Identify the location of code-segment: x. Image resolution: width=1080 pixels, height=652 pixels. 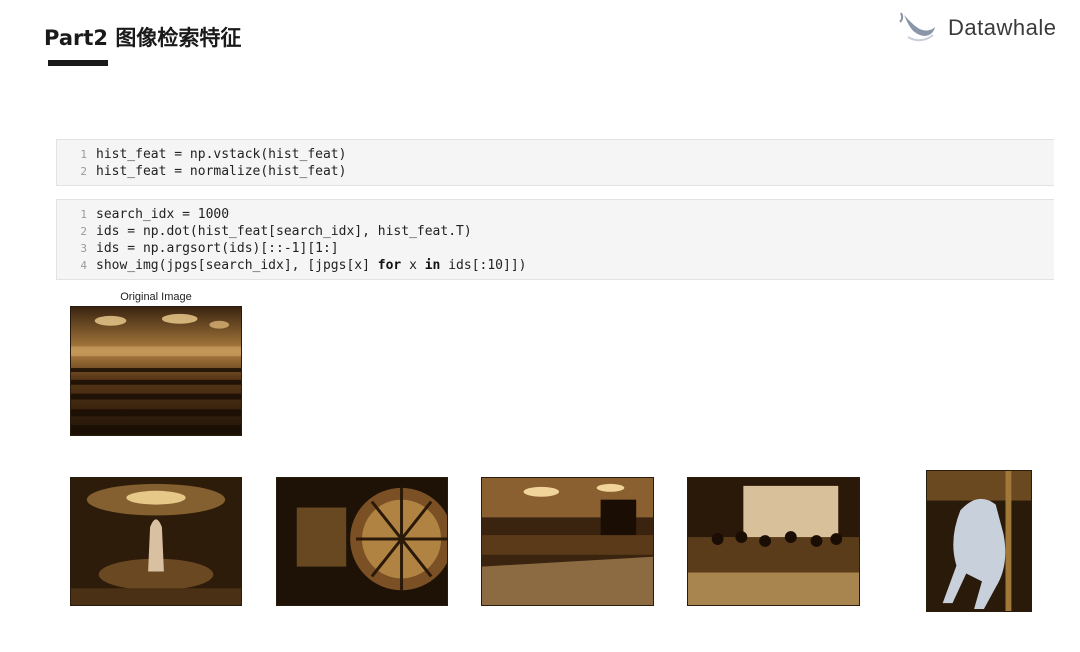
(413, 265).